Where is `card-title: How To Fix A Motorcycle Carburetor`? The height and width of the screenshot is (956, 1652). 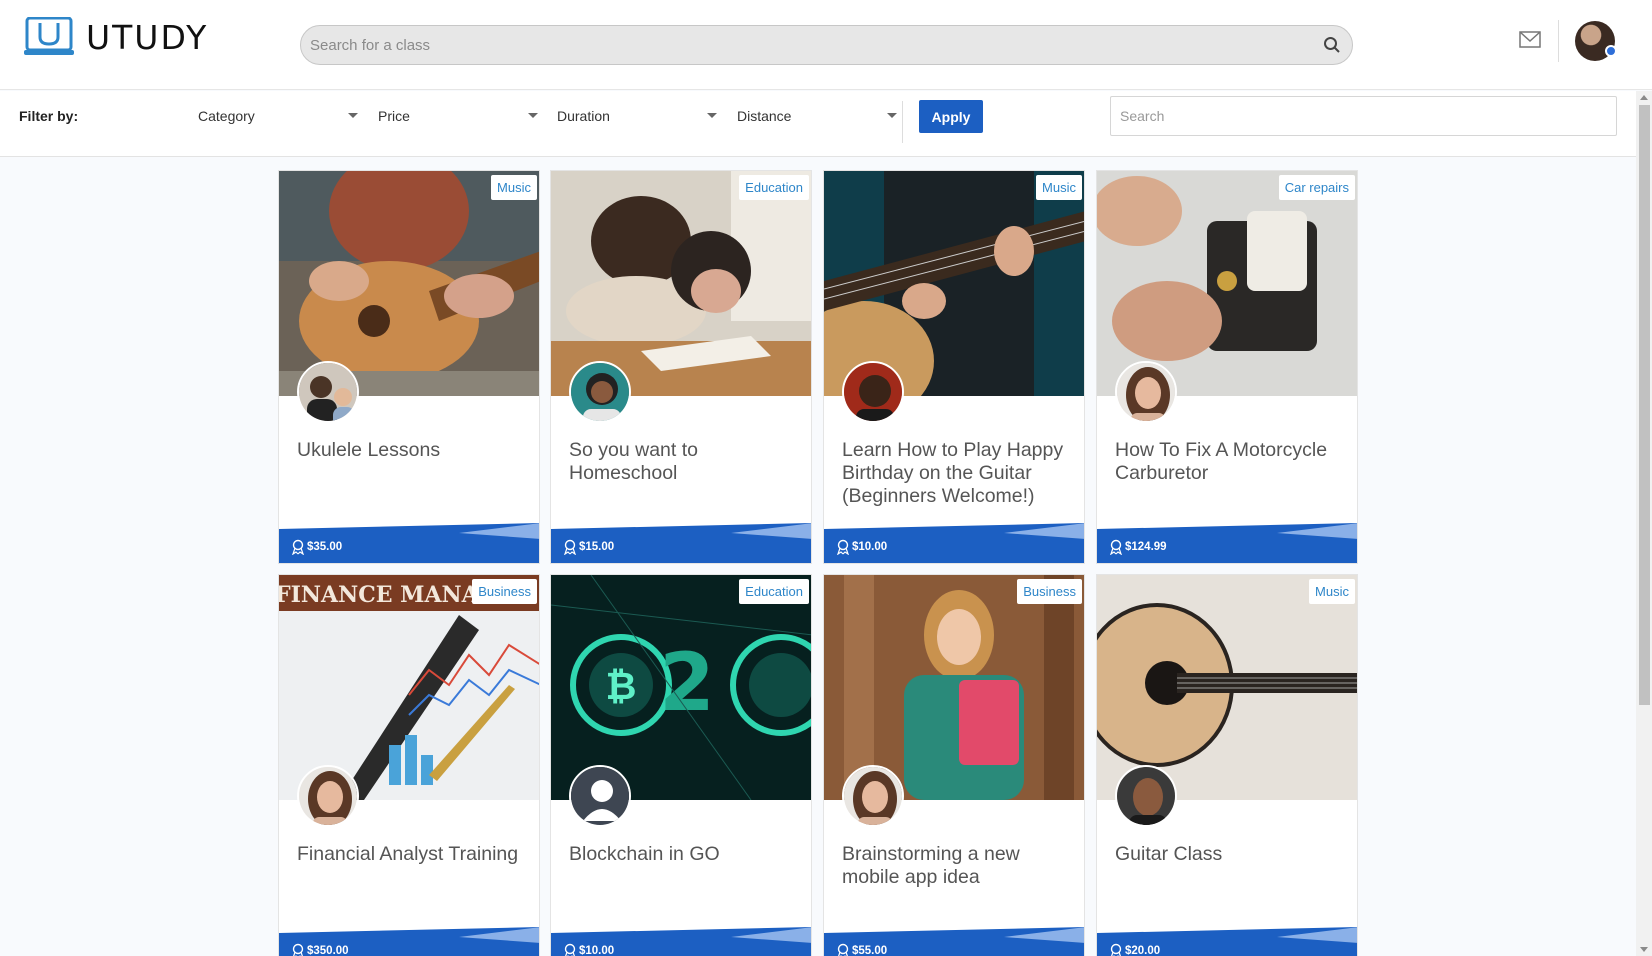 card-title: How To Fix A Motorcycle Carburetor is located at coordinates (1233, 462).